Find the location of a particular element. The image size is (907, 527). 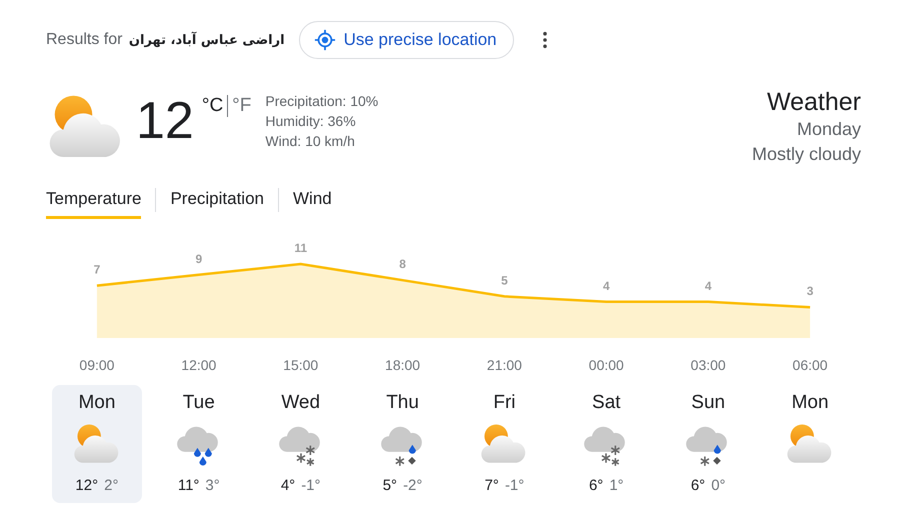

current-temperature: 12 is located at coordinates (165, 121).